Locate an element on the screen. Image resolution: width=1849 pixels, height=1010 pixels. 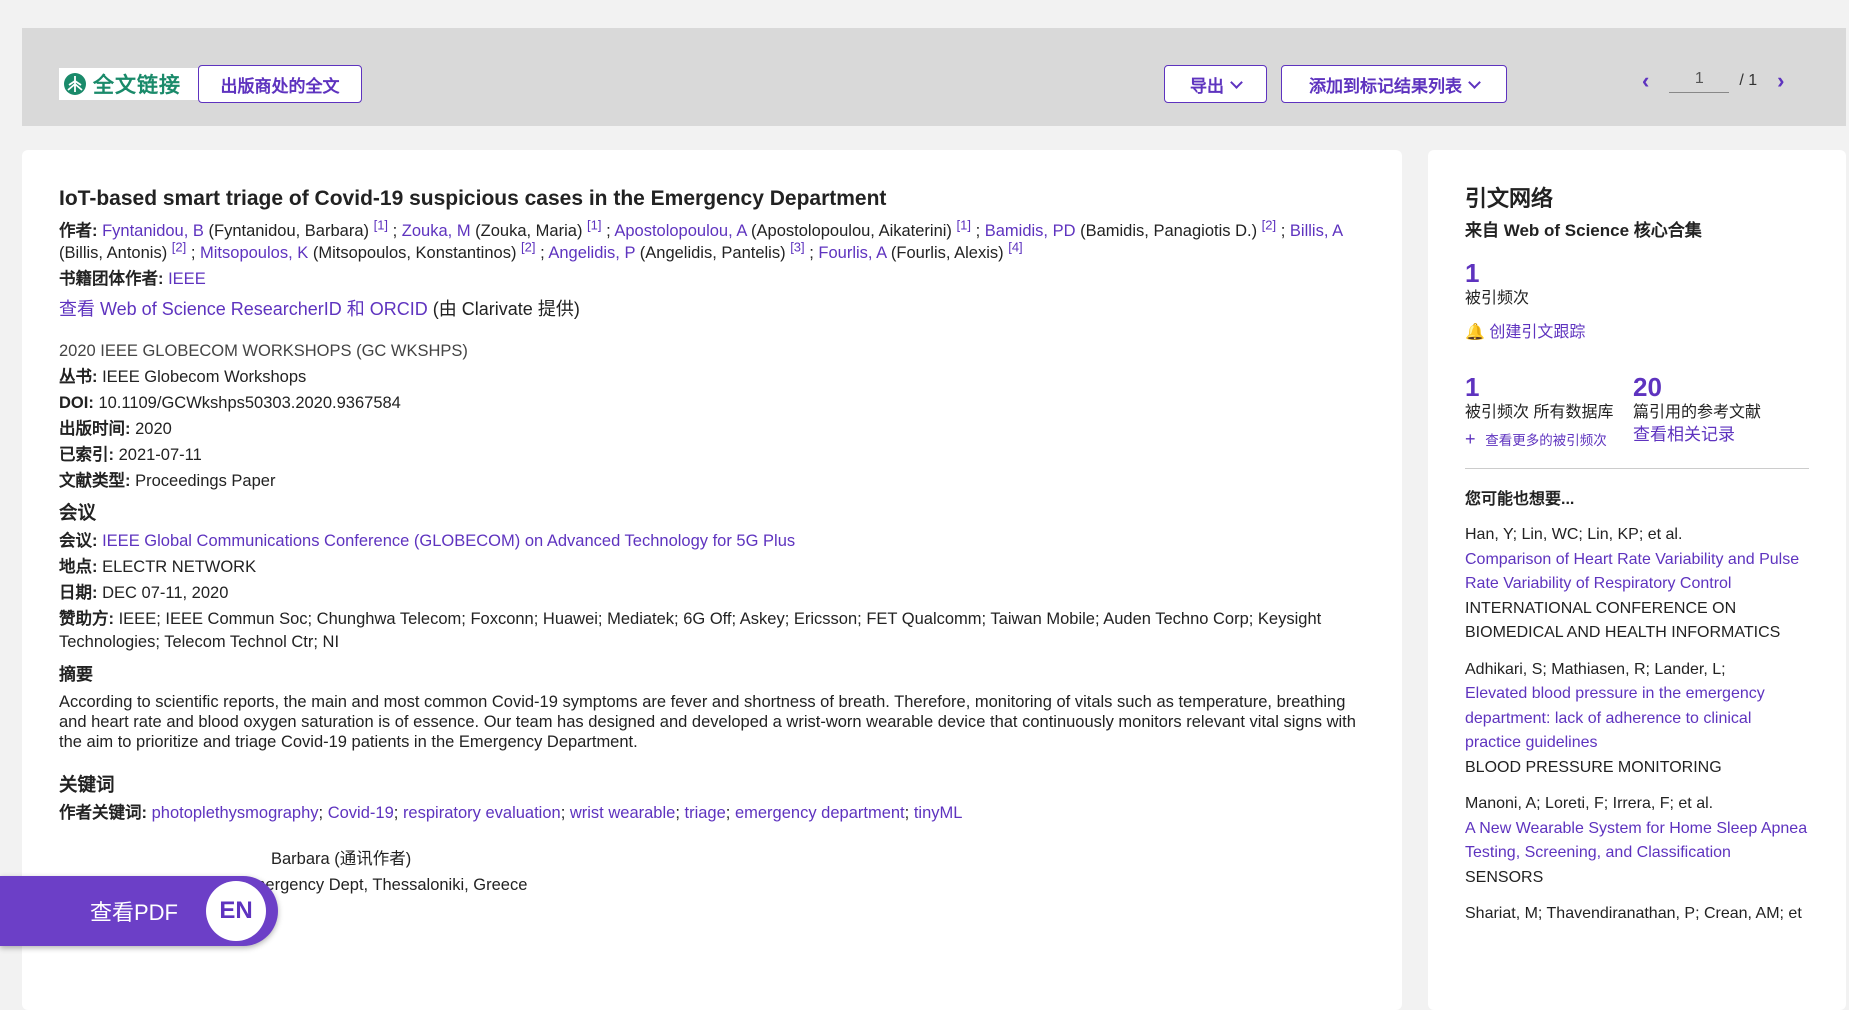
keyword-link: tinyML is located at coordinates (938, 813).